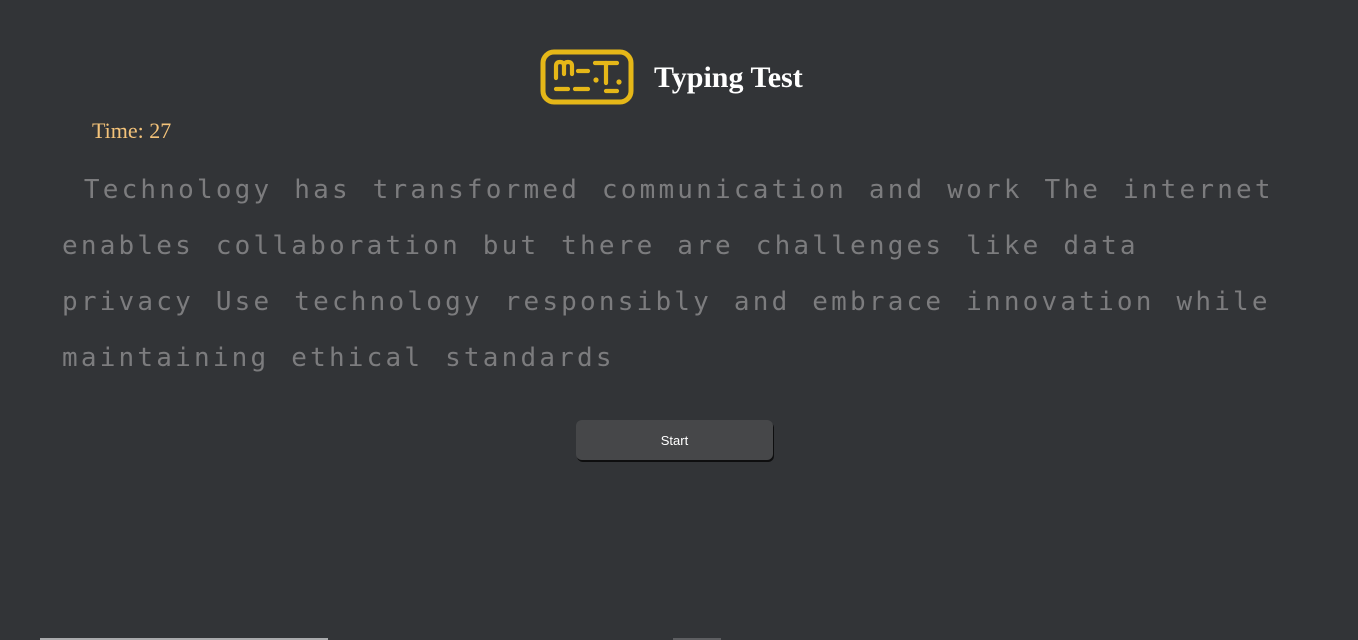 The height and width of the screenshot is (640, 1358). Describe the element at coordinates (587, 77) in the screenshot. I see `mt-logo-icon` at that location.